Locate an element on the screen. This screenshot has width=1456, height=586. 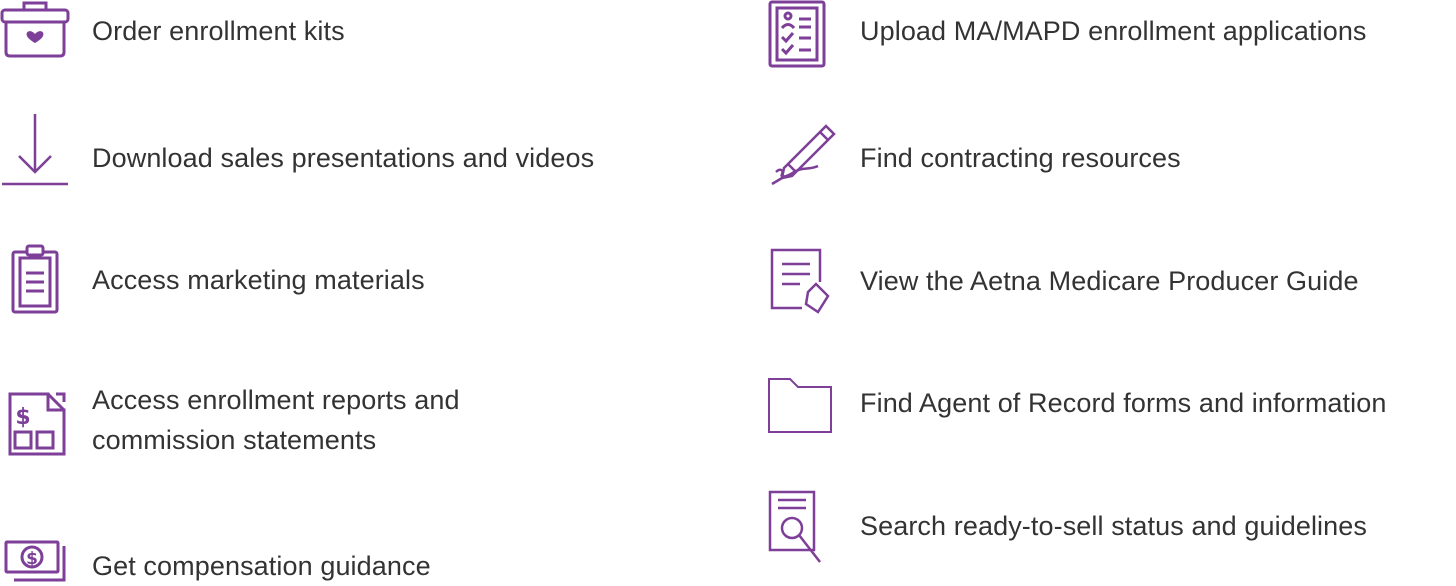
link-access-marketing-materials: Access marketing materials is located at coordinates (350, 279).